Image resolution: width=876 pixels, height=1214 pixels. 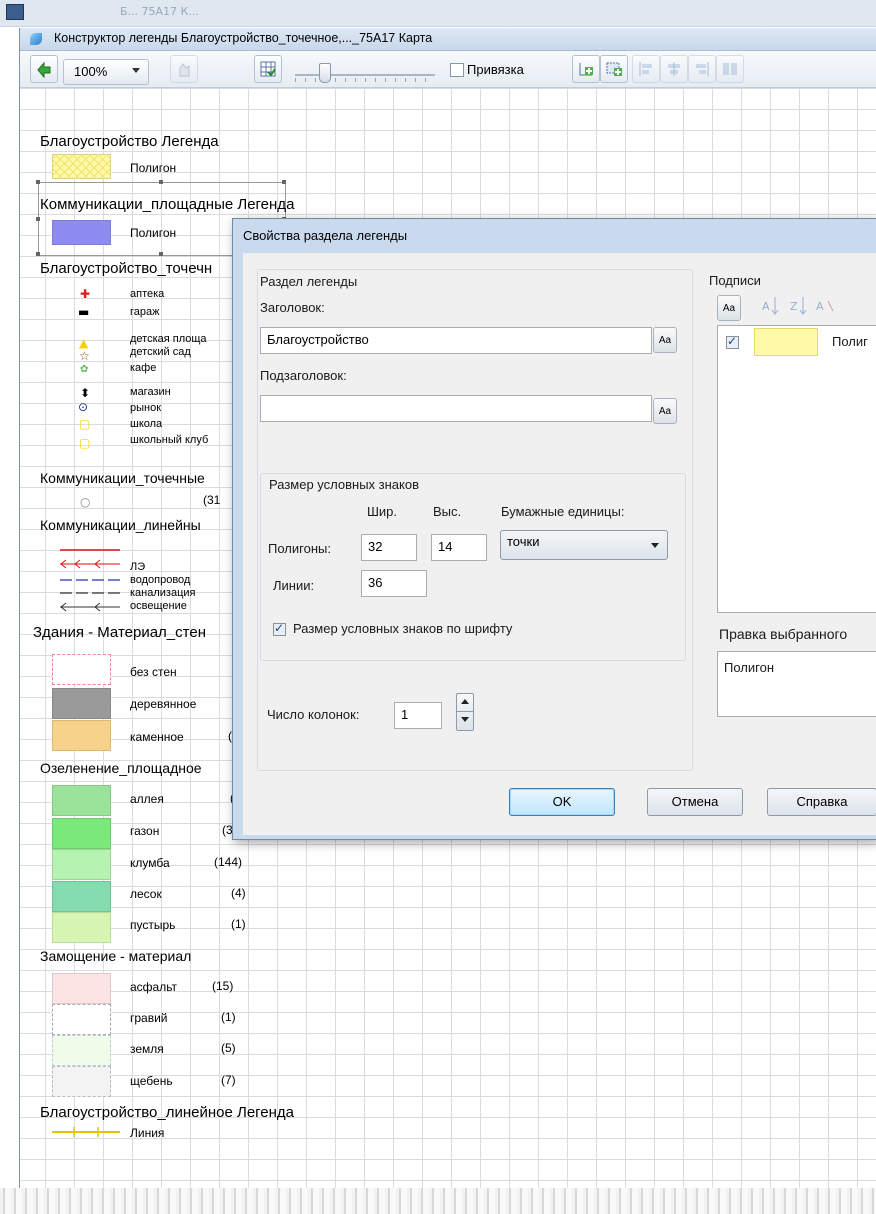 What do you see at coordinates (15, 12) in the screenshot?
I see `app-icon` at bounding box center [15, 12].